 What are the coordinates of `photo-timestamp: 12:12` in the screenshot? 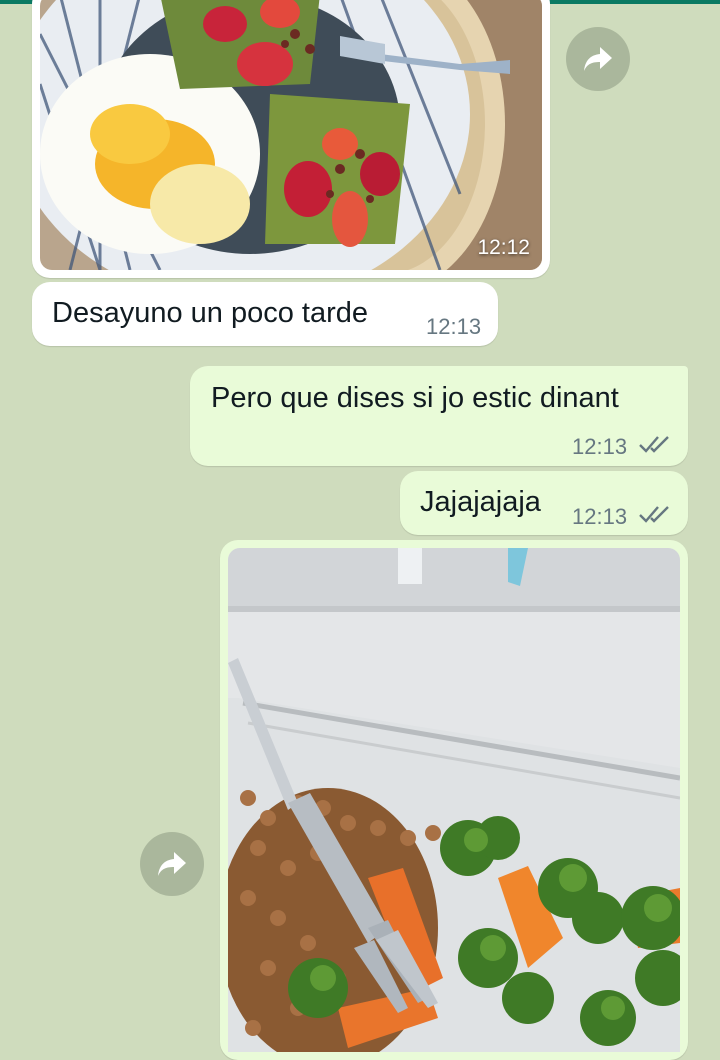 It's located at (503, 247).